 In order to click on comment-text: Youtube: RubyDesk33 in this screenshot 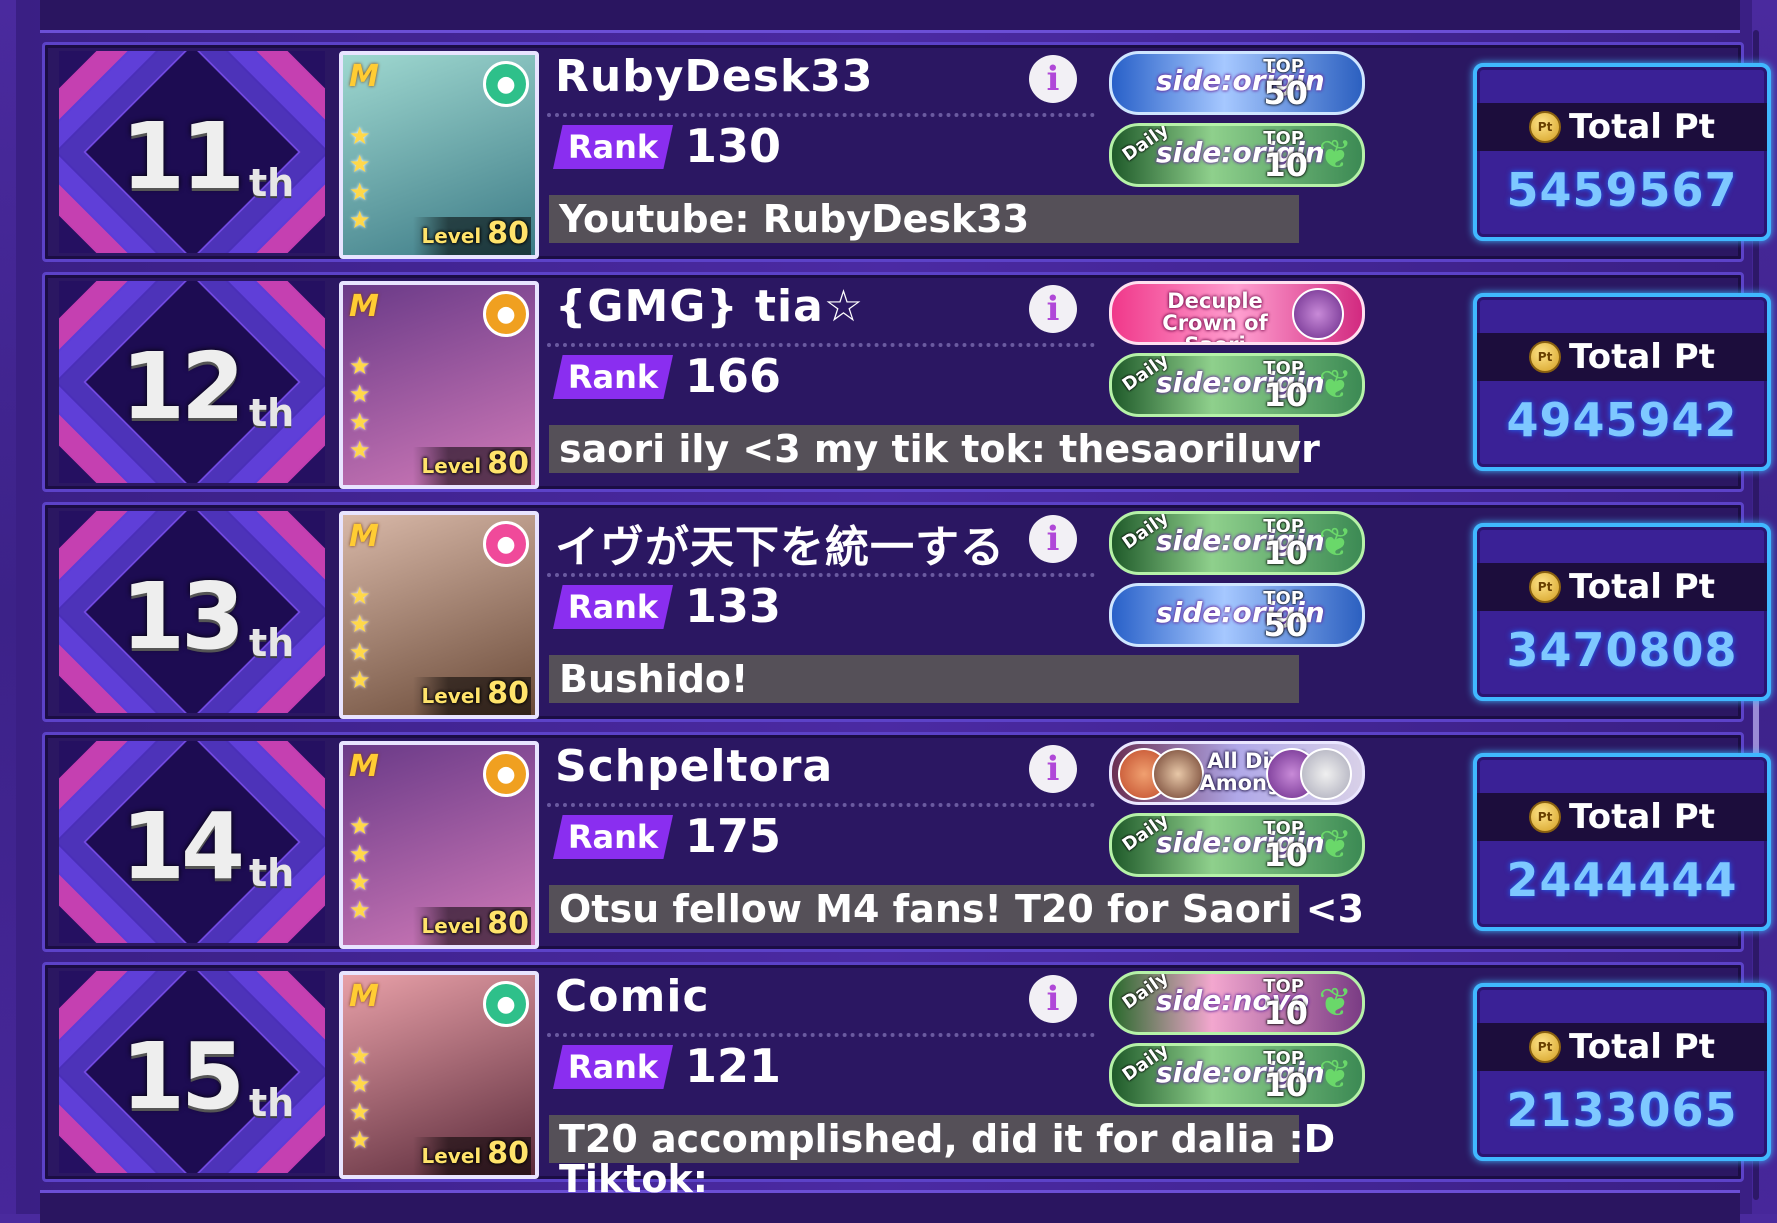, I will do `click(794, 219)`.